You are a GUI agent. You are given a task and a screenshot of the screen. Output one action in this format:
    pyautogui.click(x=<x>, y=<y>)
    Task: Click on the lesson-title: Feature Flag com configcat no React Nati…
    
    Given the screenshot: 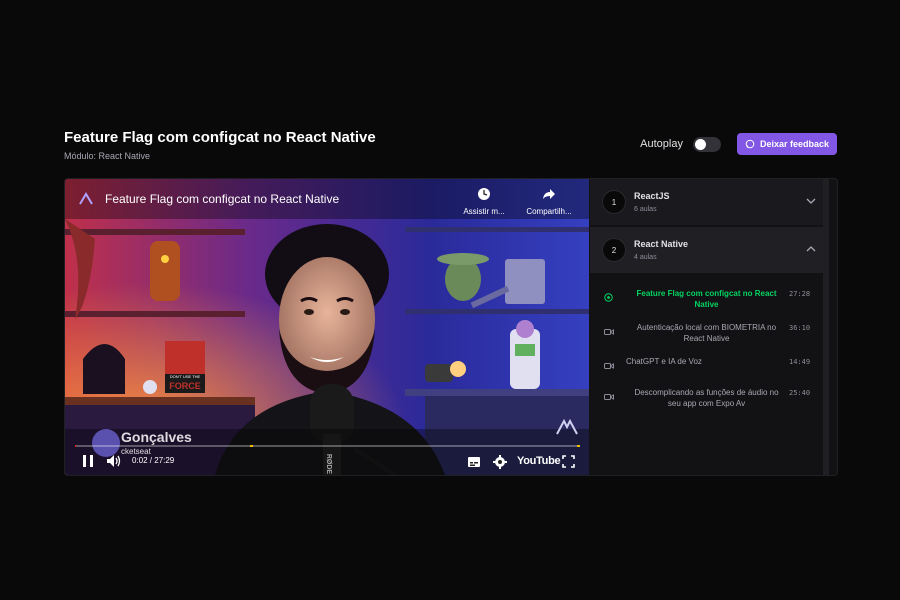 What is the action you would take?
    pyautogui.click(x=706, y=299)
    